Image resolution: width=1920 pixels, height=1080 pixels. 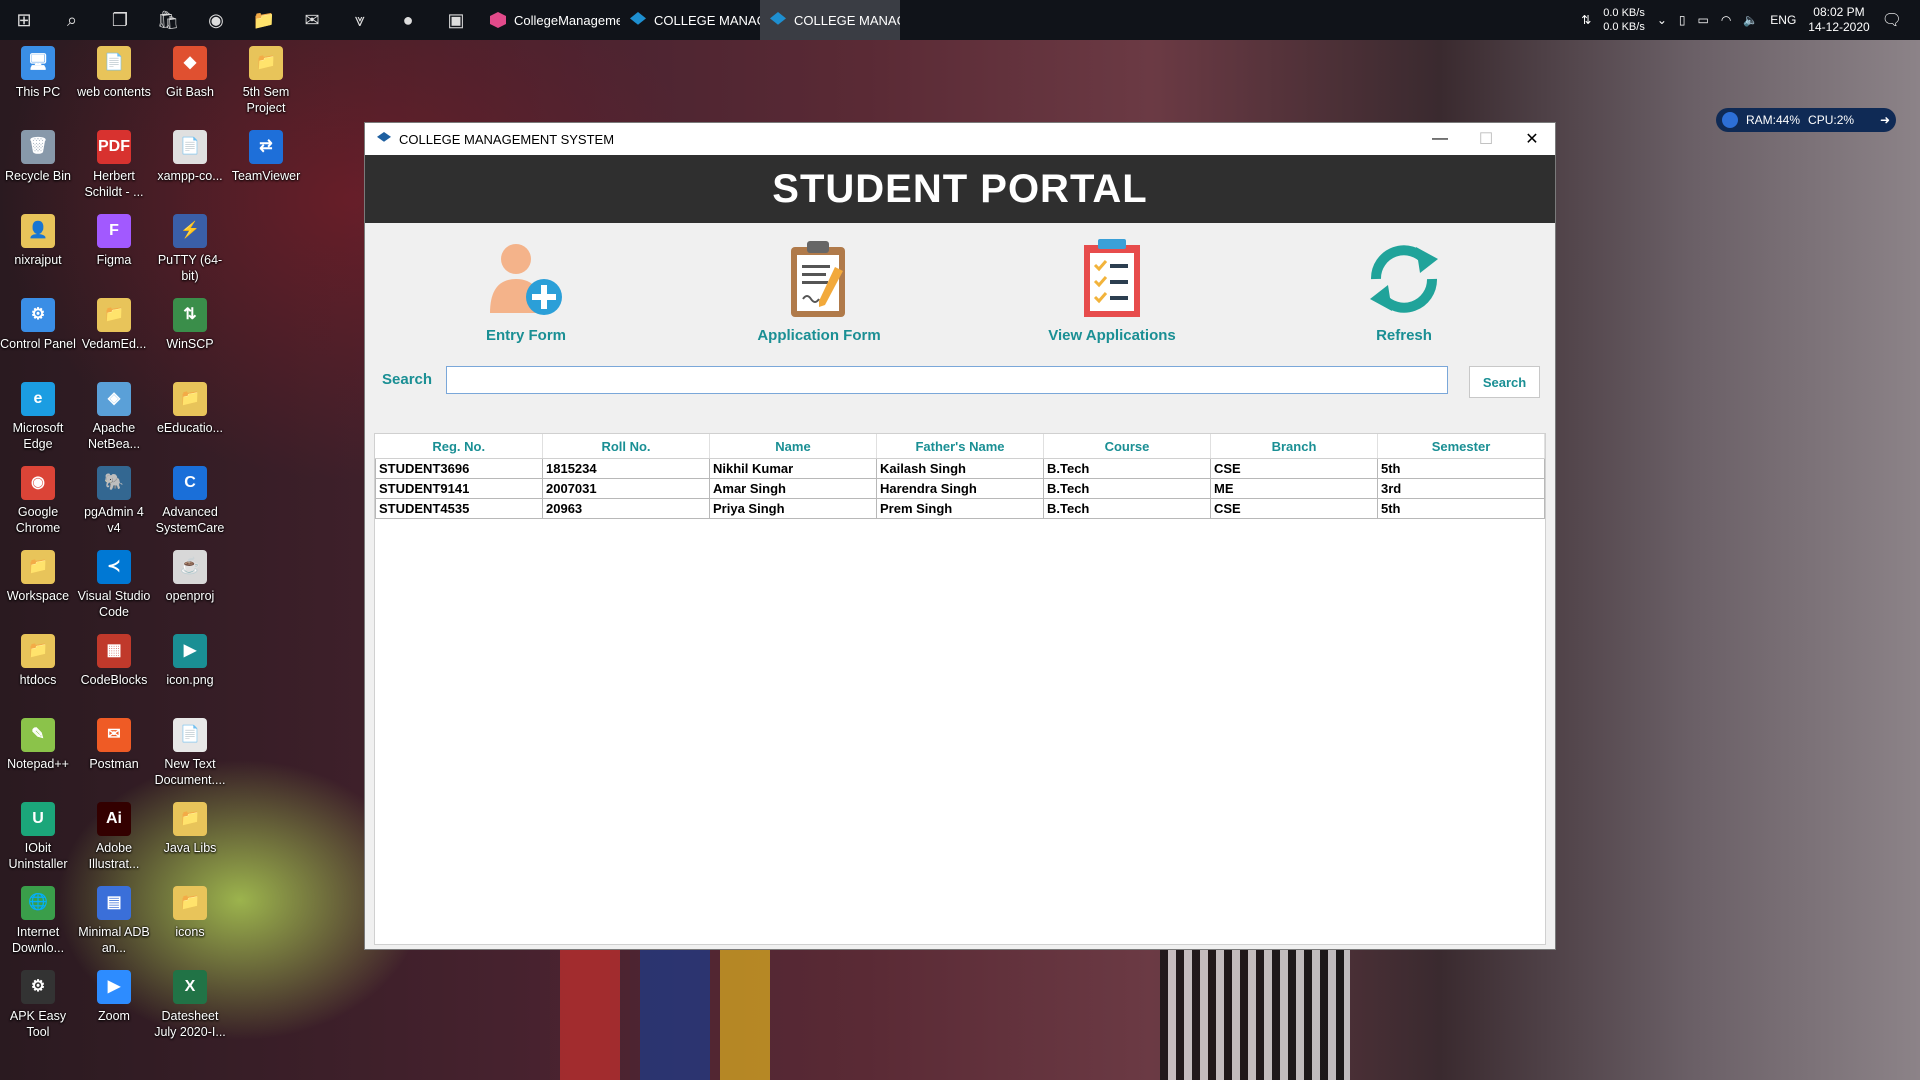 I want to click on device-icon: ▯, so click(x=1682, y=20).